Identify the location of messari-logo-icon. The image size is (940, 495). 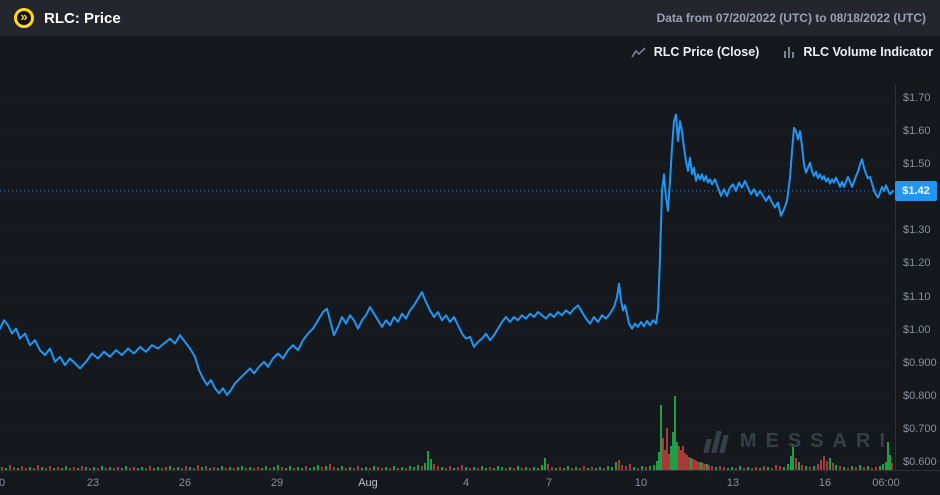
(716, 441).